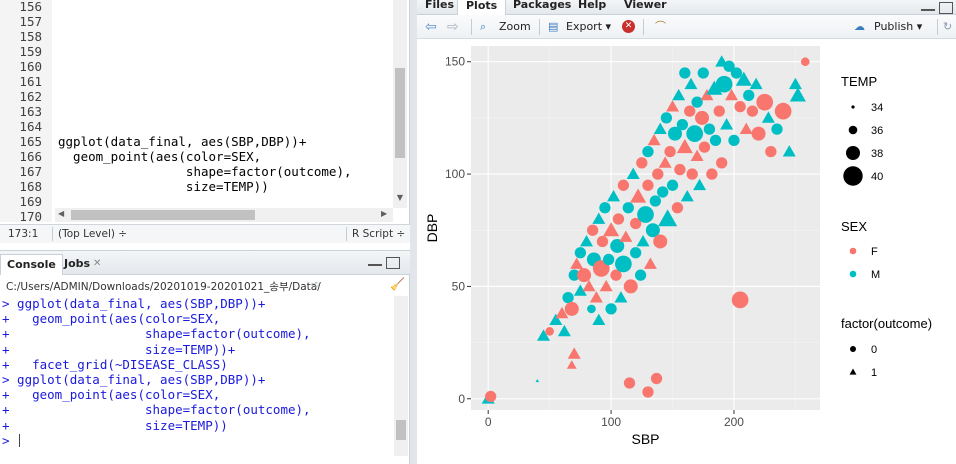 This screenshot has height=464, width=956. What do you see at coordinates (877, 131) in the screenshot?
I see `legend-label-temp: 36` at bounding box center [877, 131].